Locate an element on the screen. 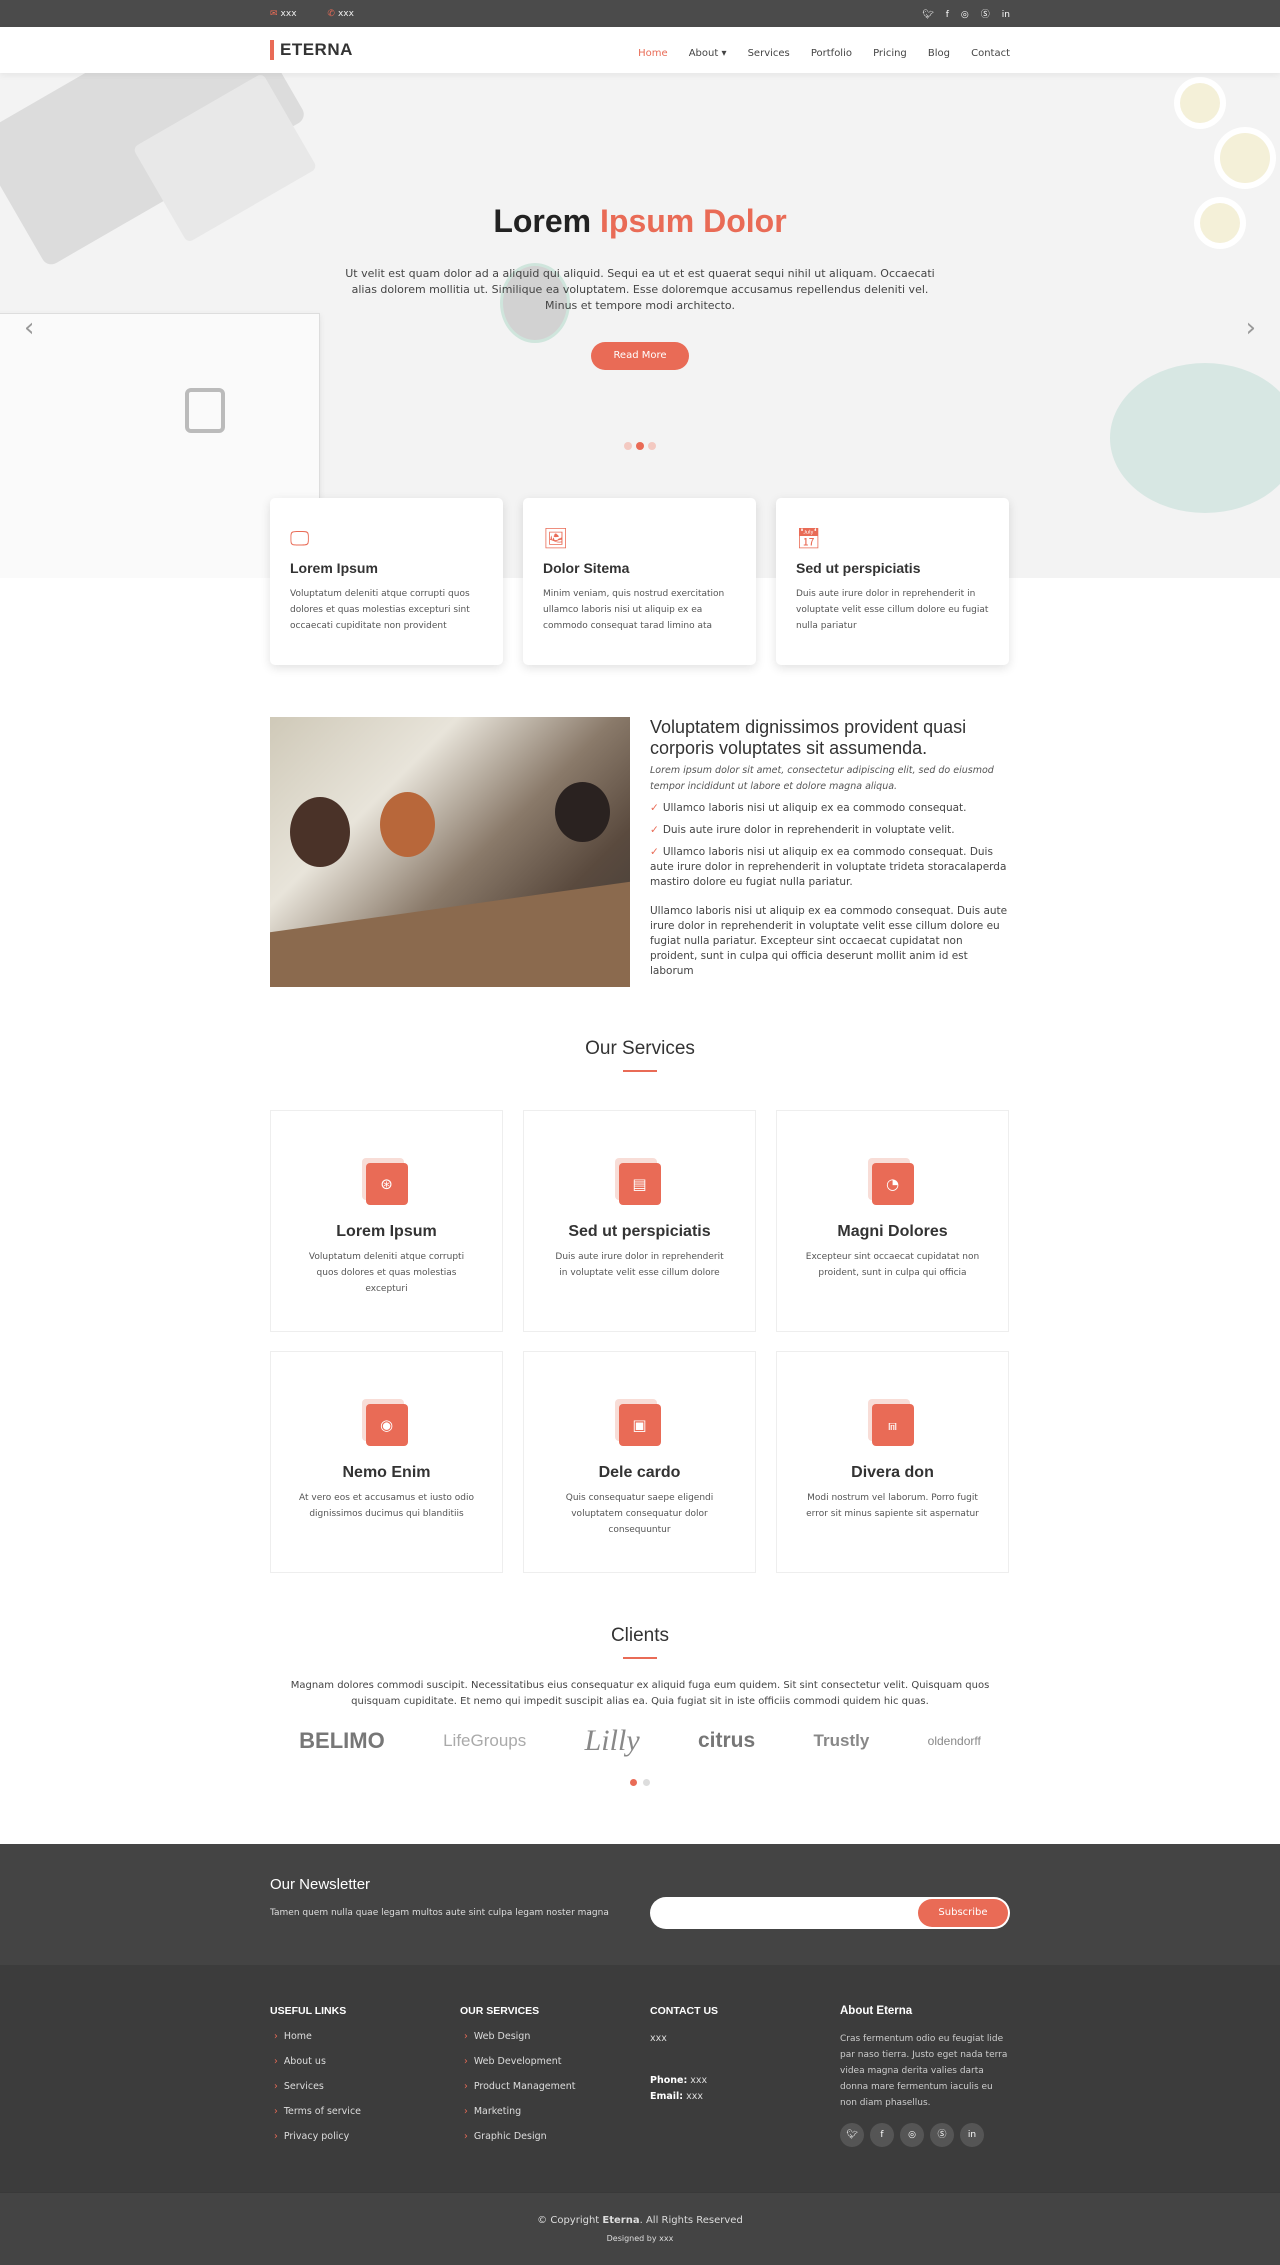 This screenshot has width=1280, height=2265. service-title: Nemo Enim is located at coordinates (386, 1473).